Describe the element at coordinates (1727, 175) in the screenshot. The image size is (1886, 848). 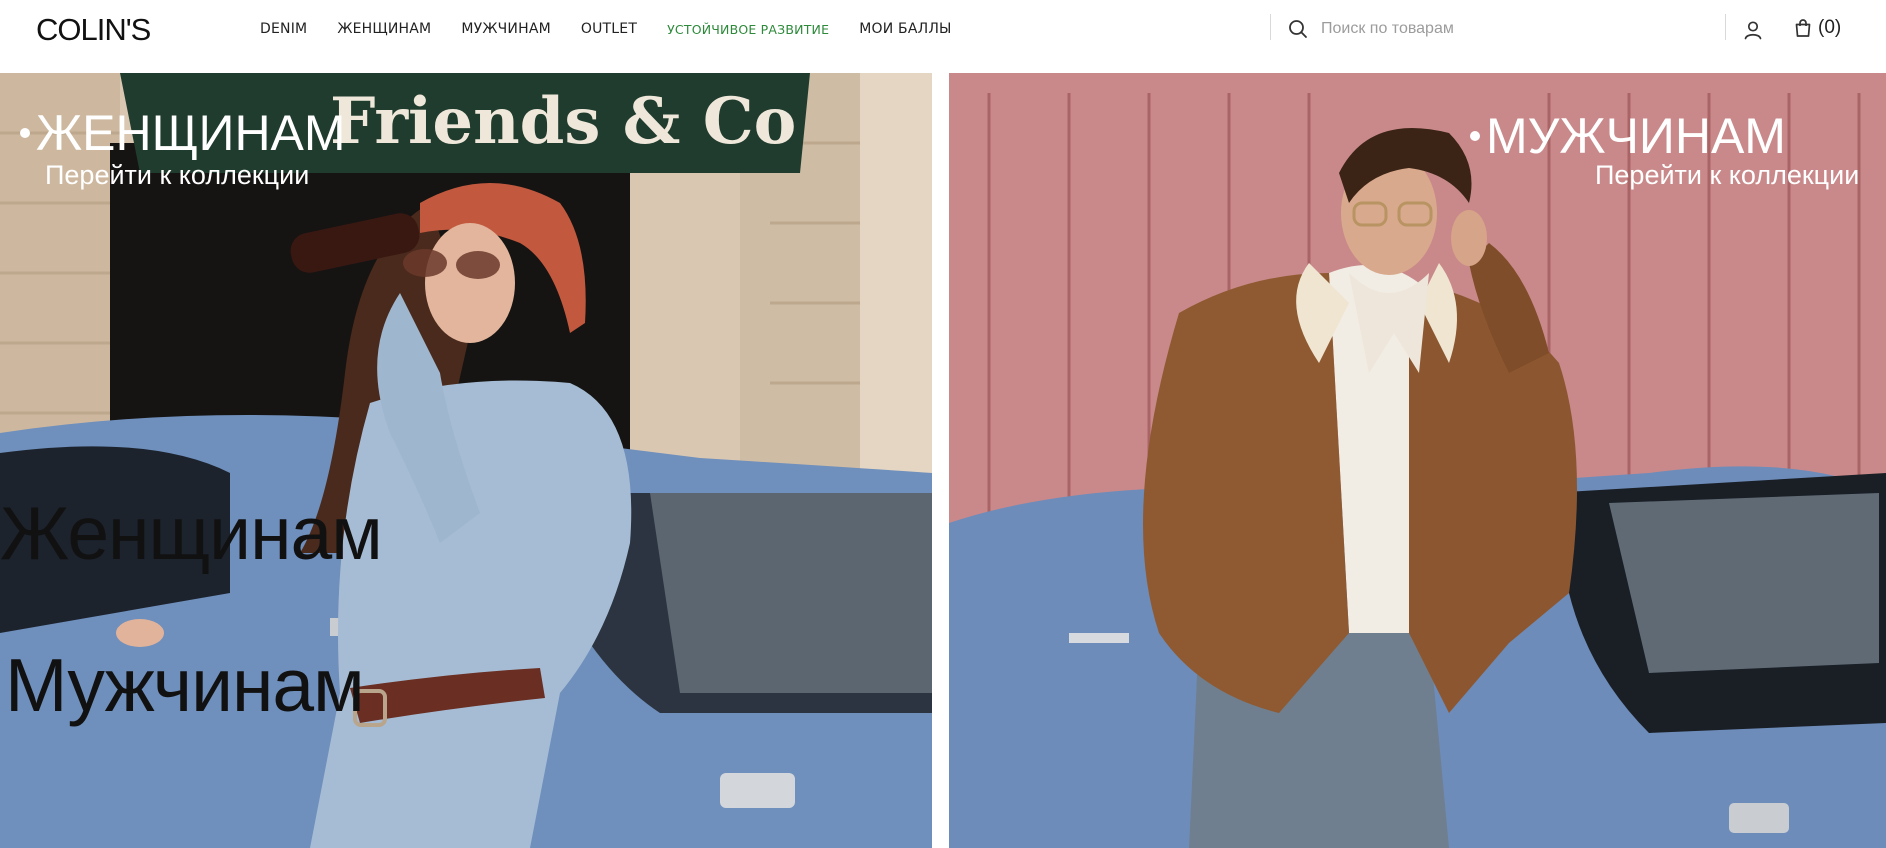
I see `men-panel-link: Перейти к коллекции` at that location.